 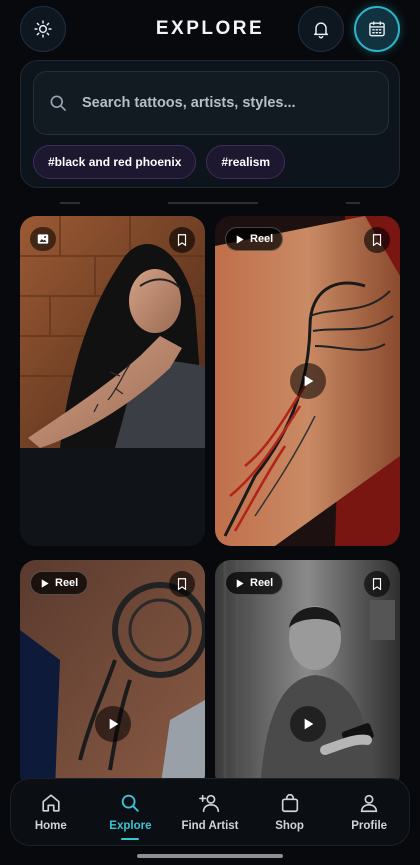 I want to click on tag-chip-black-and-red-phoenix: #black and red phoenix, so click(x=115, y=162).